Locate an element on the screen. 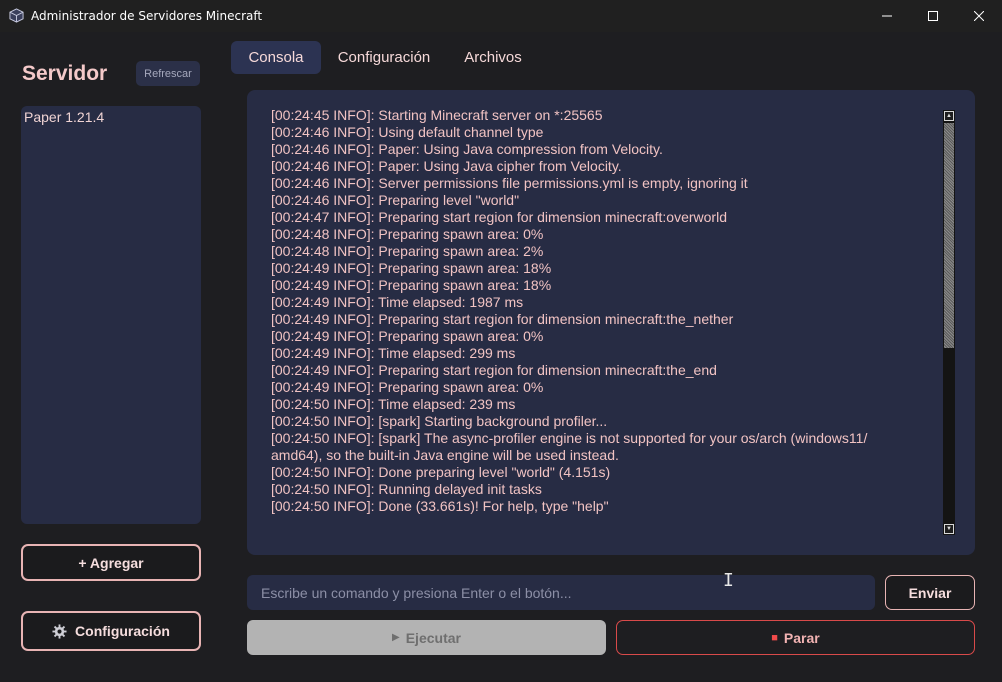 Image resolution: width=1002 pixels, height=682 pixels. minimize-button is located at coordinates (887, 16).